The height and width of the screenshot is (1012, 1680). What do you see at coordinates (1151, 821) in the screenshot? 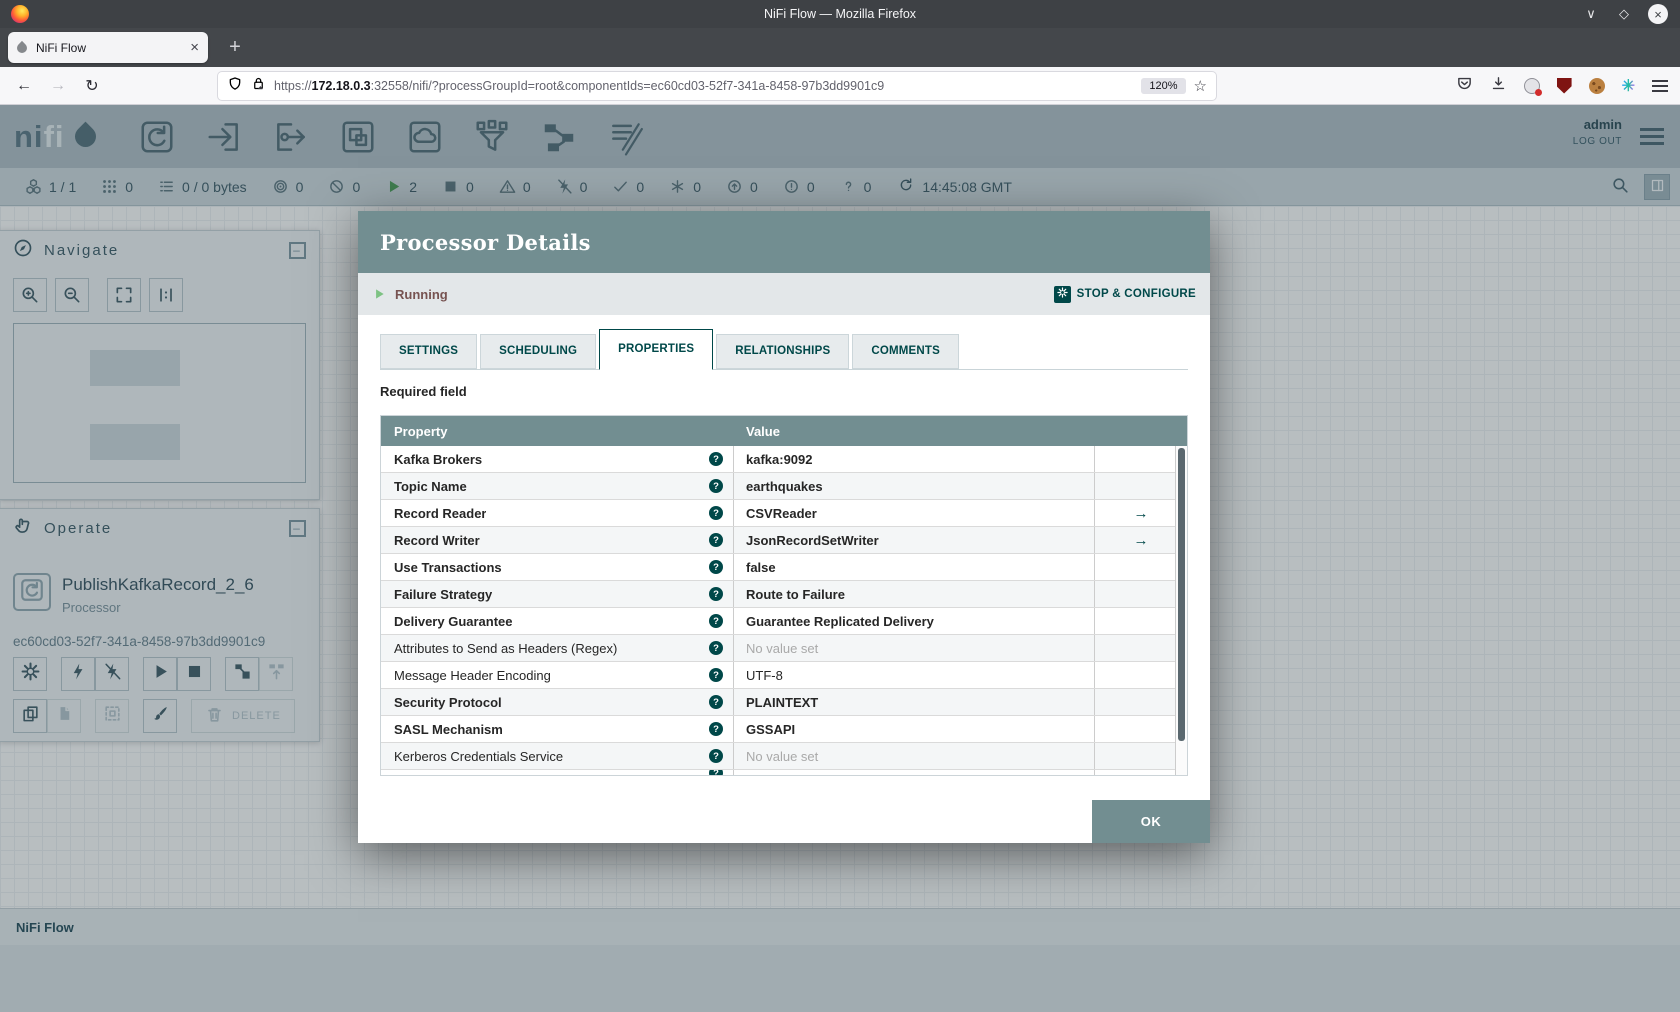
I see `ok-button: OK` at bounding box center [1151, 821].